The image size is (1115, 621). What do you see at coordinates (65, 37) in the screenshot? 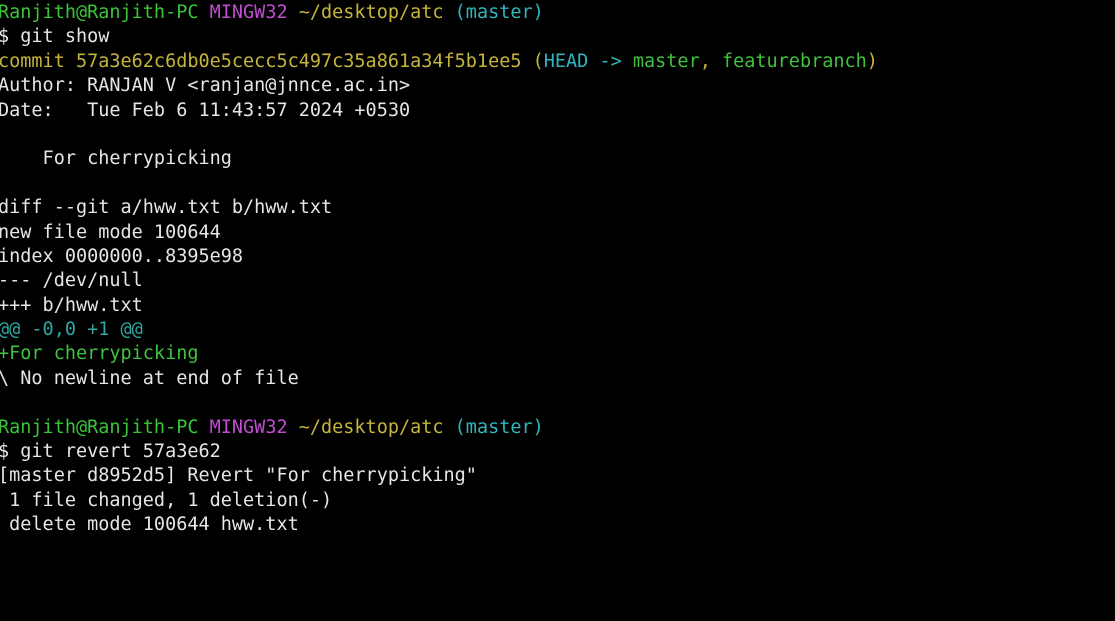
I see `command-text: git show` at bounding box center [65, 37].